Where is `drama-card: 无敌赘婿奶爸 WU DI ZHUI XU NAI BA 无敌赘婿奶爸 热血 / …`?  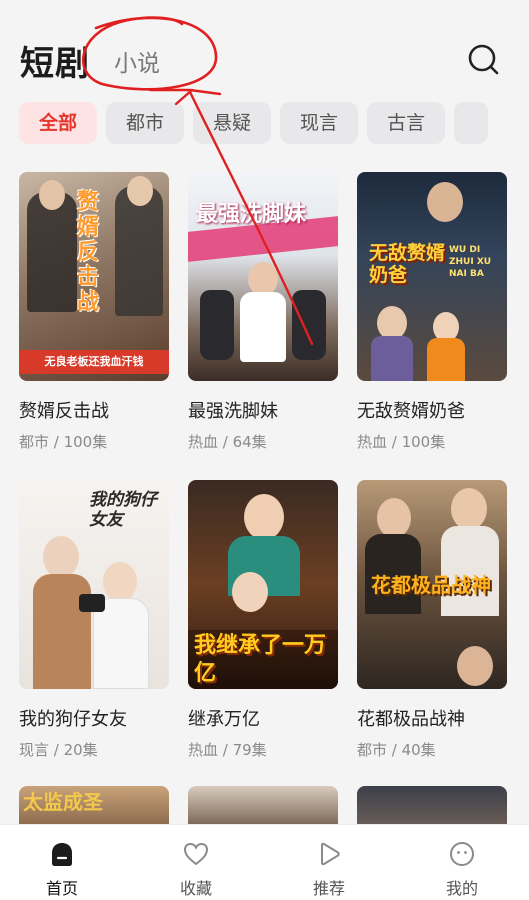 drama-card: 无敌赘婿奶爸 WU DI ZHUI XU NAI BA 无敌赘婿奶爸 热血 / … is located at coordinates (432, 312).